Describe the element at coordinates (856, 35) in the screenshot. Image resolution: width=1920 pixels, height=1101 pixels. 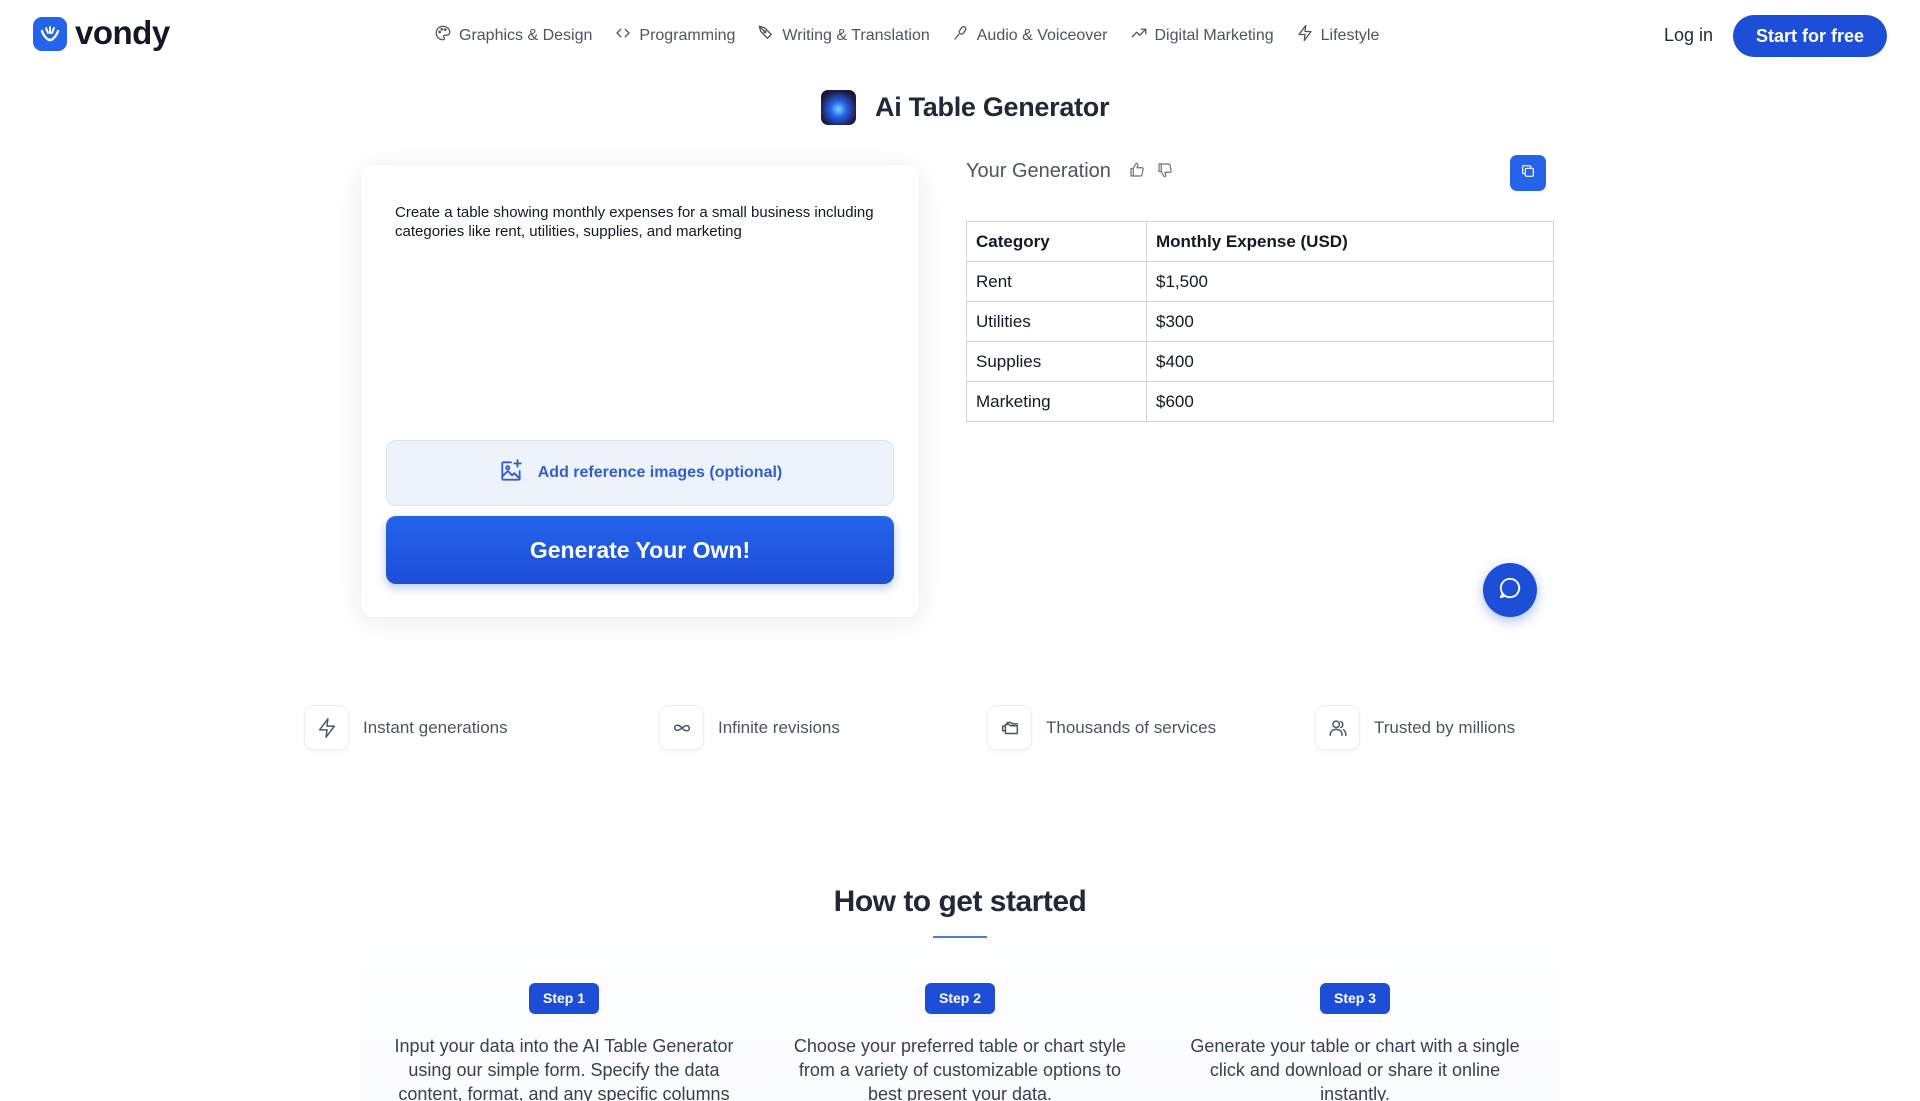
I see `nav-label: Writing & Translation` at that location.